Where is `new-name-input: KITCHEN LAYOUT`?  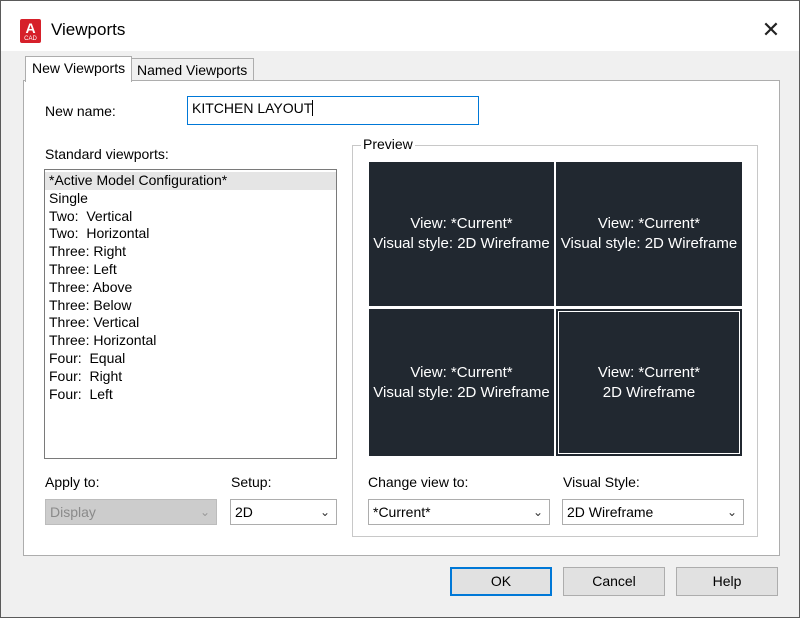 new-name-input: KITCHEN LAYOUT is located at coordinates (333, 110).